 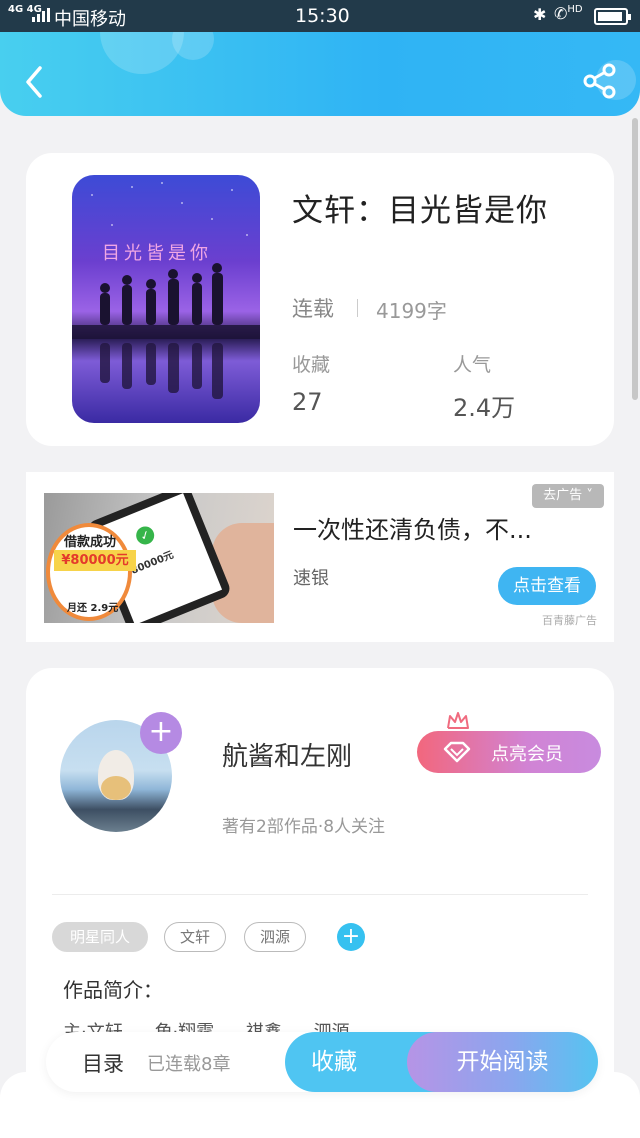 I want to click on add-tag-button: +, so click(x=351, y=937).